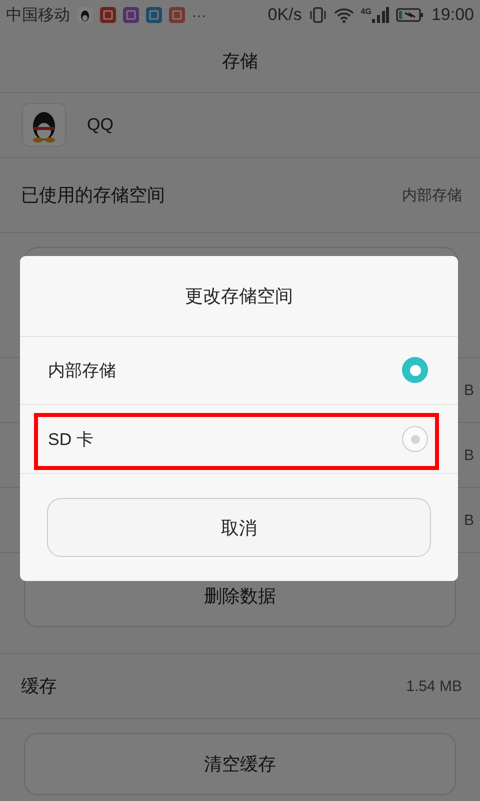 The image size is (480, 801). What do you see at coordinates (344, 15) in the screenshot?
I see `wifi-icon` at bounding box center [344, 15].